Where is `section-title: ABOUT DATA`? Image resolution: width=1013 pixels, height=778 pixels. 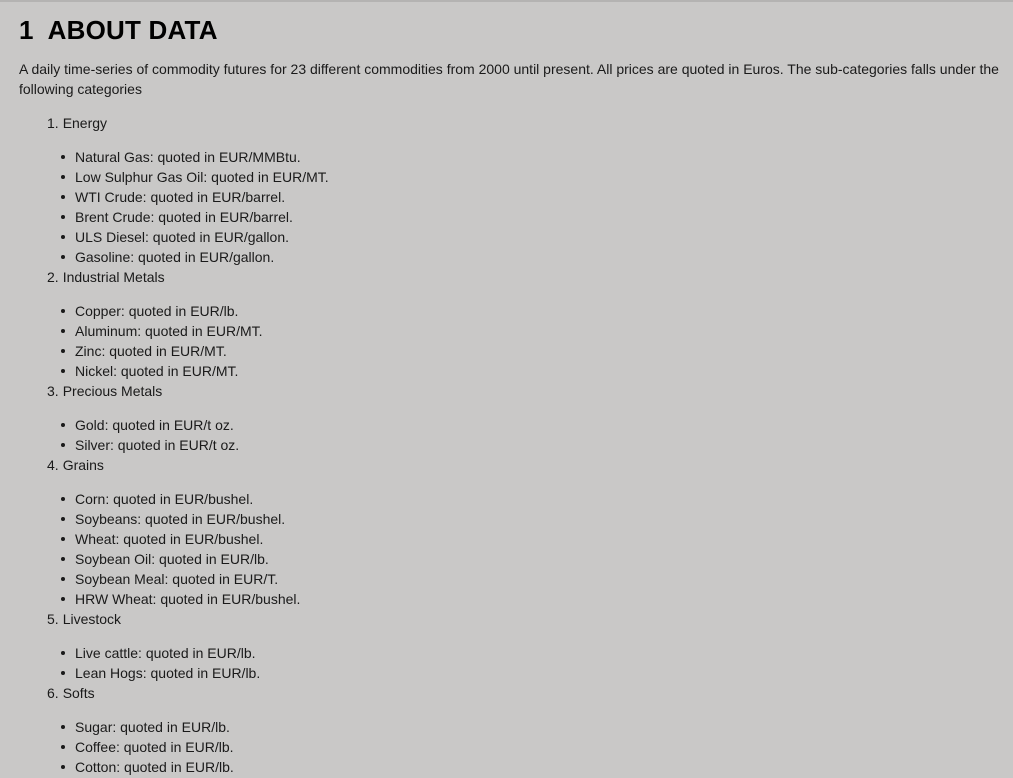 section-title: ABOUT DATA is located at coordinates (132, 30).